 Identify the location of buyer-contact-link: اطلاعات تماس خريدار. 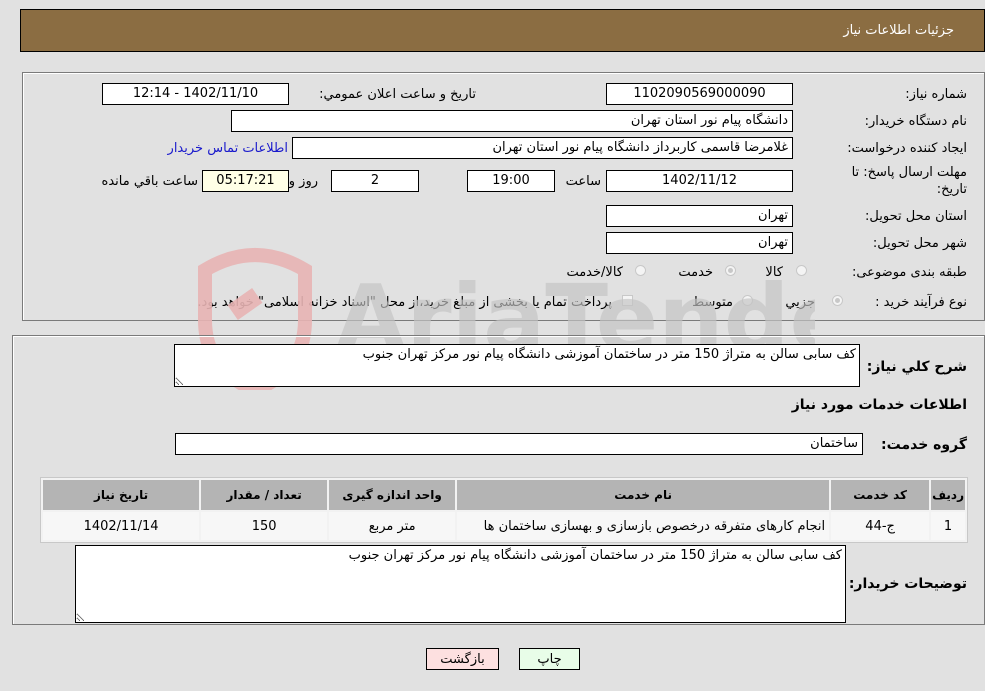
(228, 148).